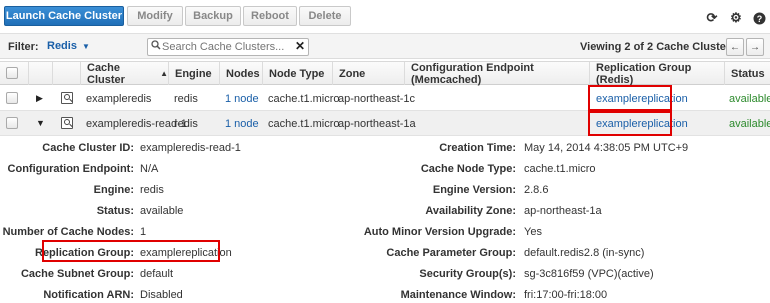 This screenshot has height=303, width=770. I want to click on next-page-button: →, so click(755, 47).